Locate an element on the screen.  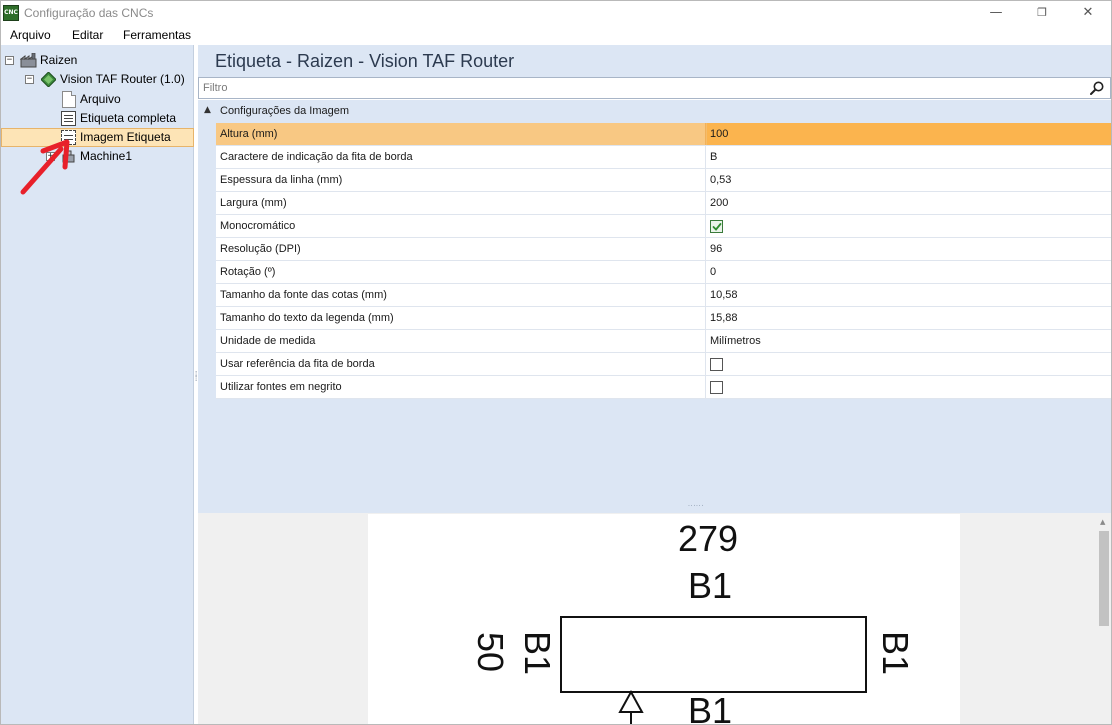
property-row-usar-referencia: Usar referência da fita de borda is located at coordinates (663, 364).